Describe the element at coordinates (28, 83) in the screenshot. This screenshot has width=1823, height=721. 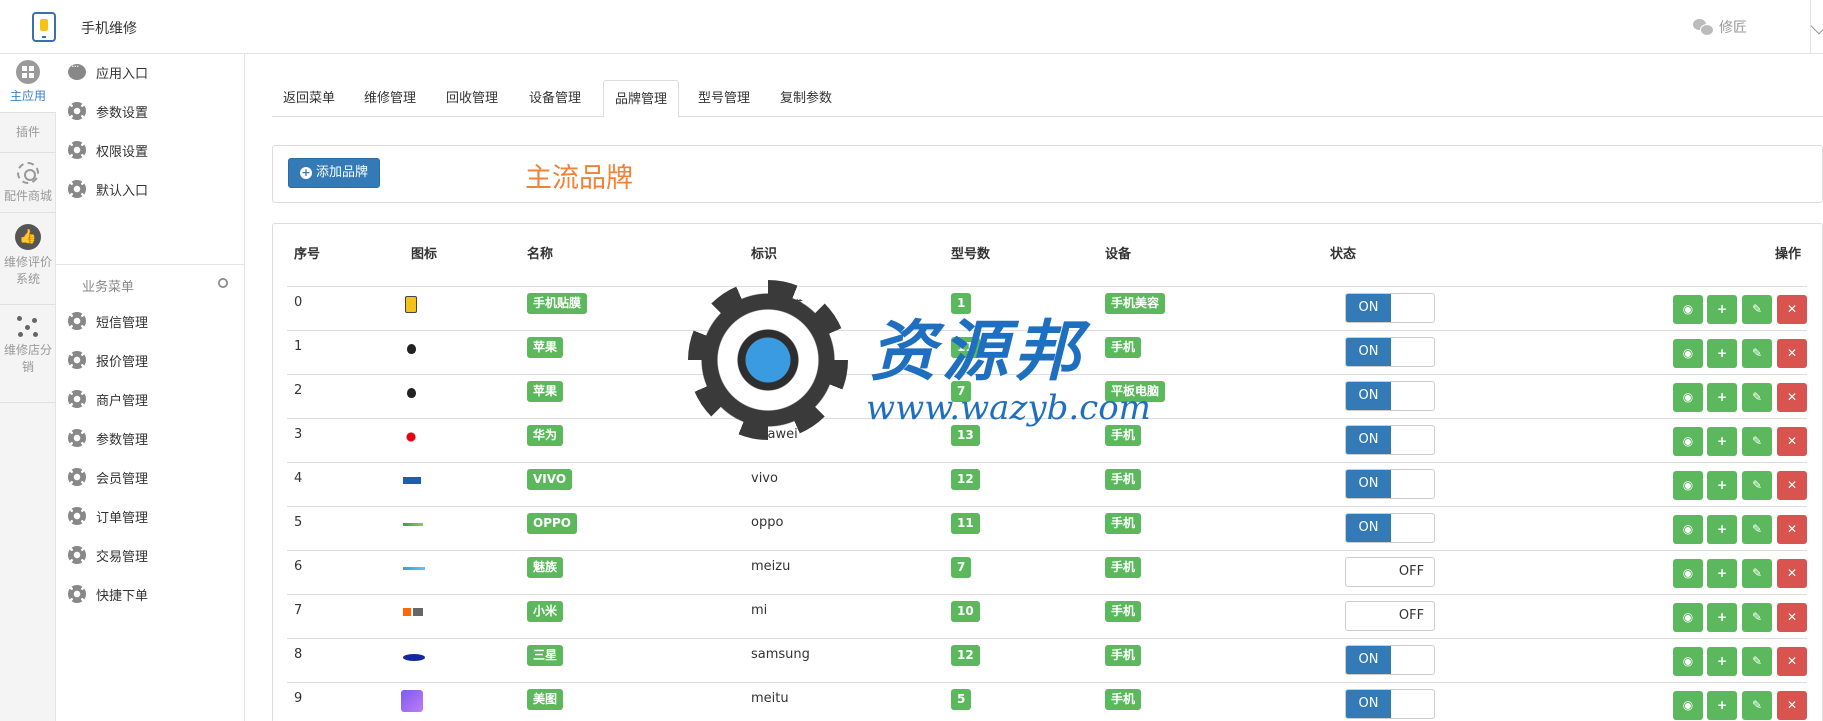
I see `rail-item-main: 主应用` at that location.